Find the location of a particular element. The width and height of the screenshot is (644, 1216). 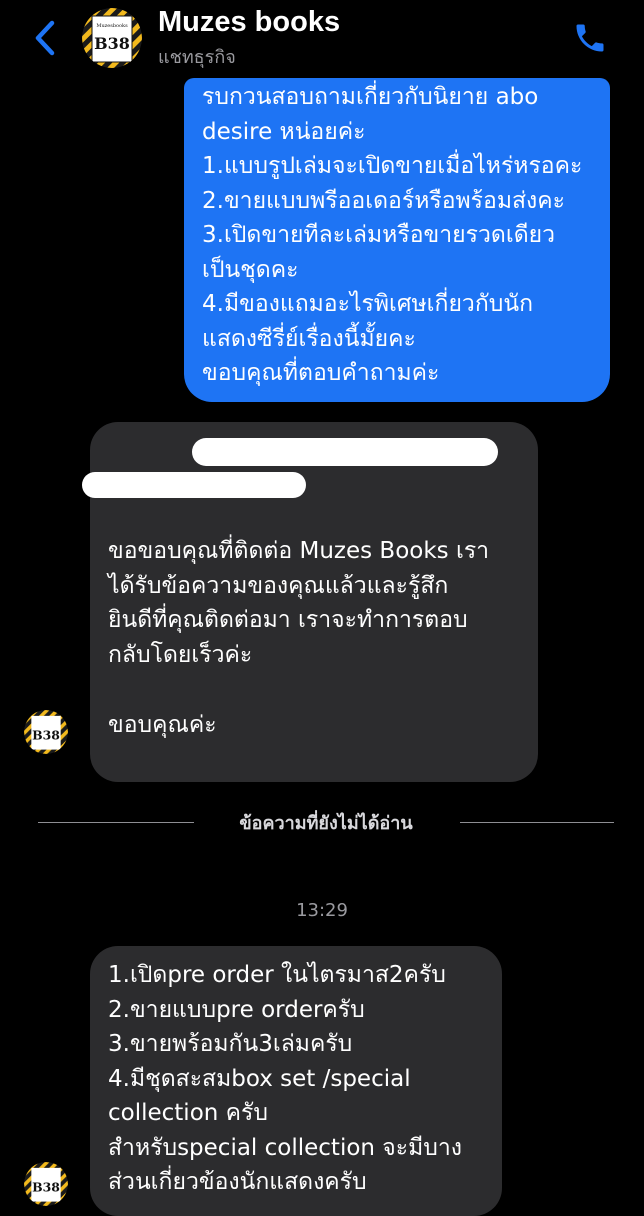

phone-icon is located at coordinates (590, 38).